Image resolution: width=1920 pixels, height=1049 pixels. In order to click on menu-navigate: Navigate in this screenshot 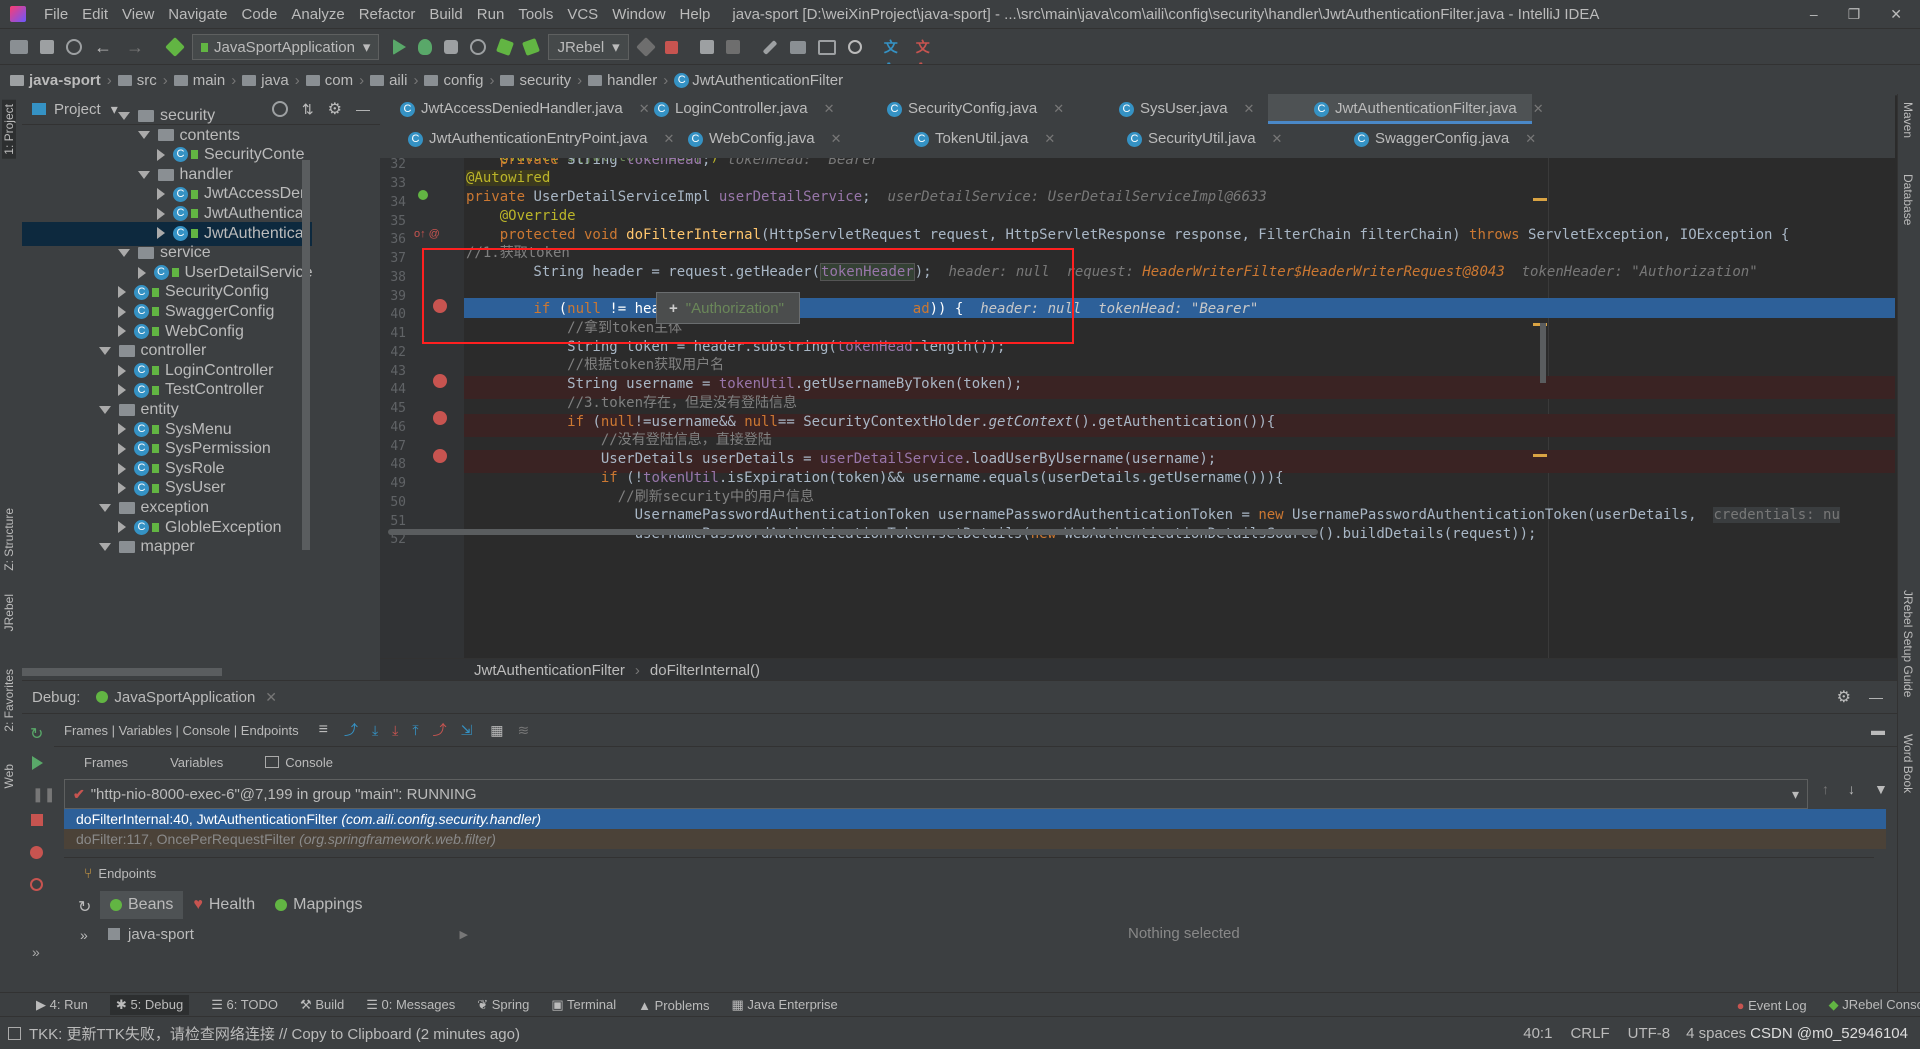, I will do `click(197, 14)`.